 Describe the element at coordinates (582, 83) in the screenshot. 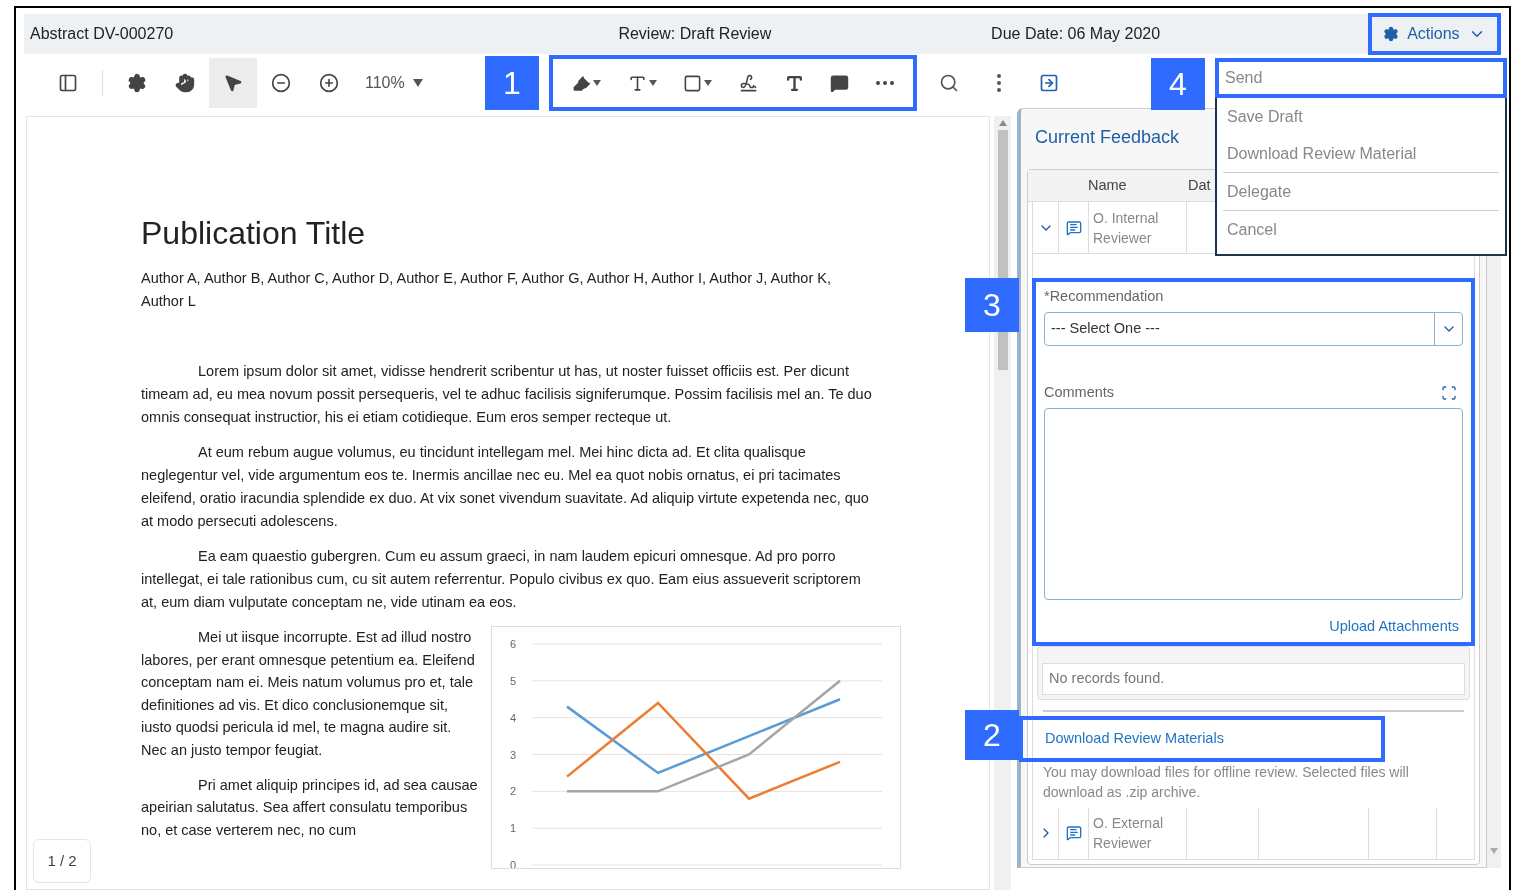

I see `pen-icon` at that location.